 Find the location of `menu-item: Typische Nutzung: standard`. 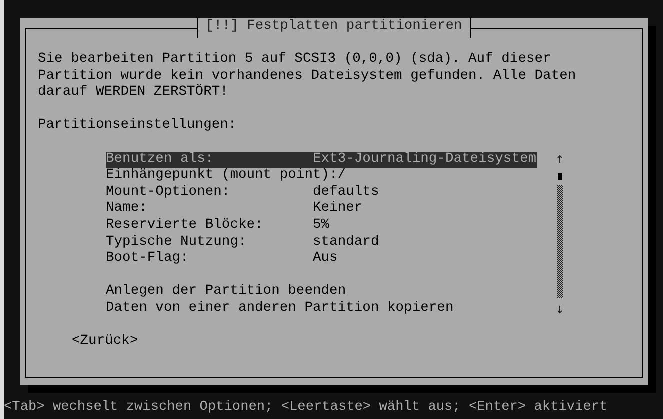

menu-item: Typische Nutzung: standard is located at coordinates (243, 243).